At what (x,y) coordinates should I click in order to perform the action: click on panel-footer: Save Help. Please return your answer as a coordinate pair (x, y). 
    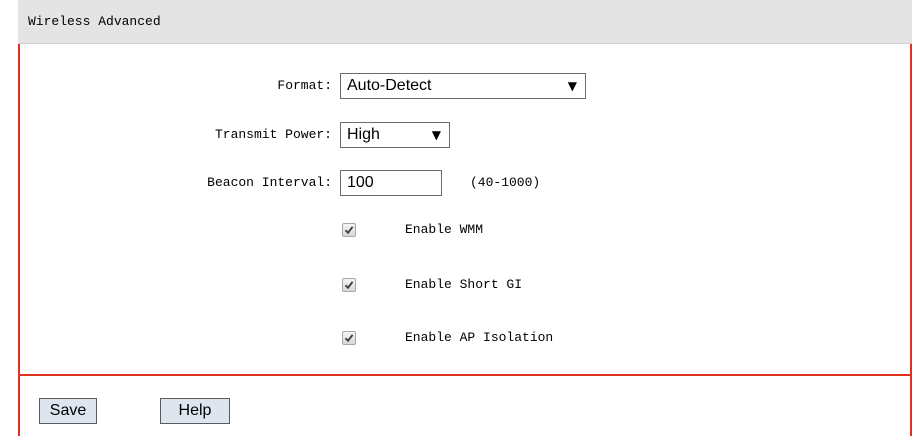
    Looking at the image, I should click on (465, 406).